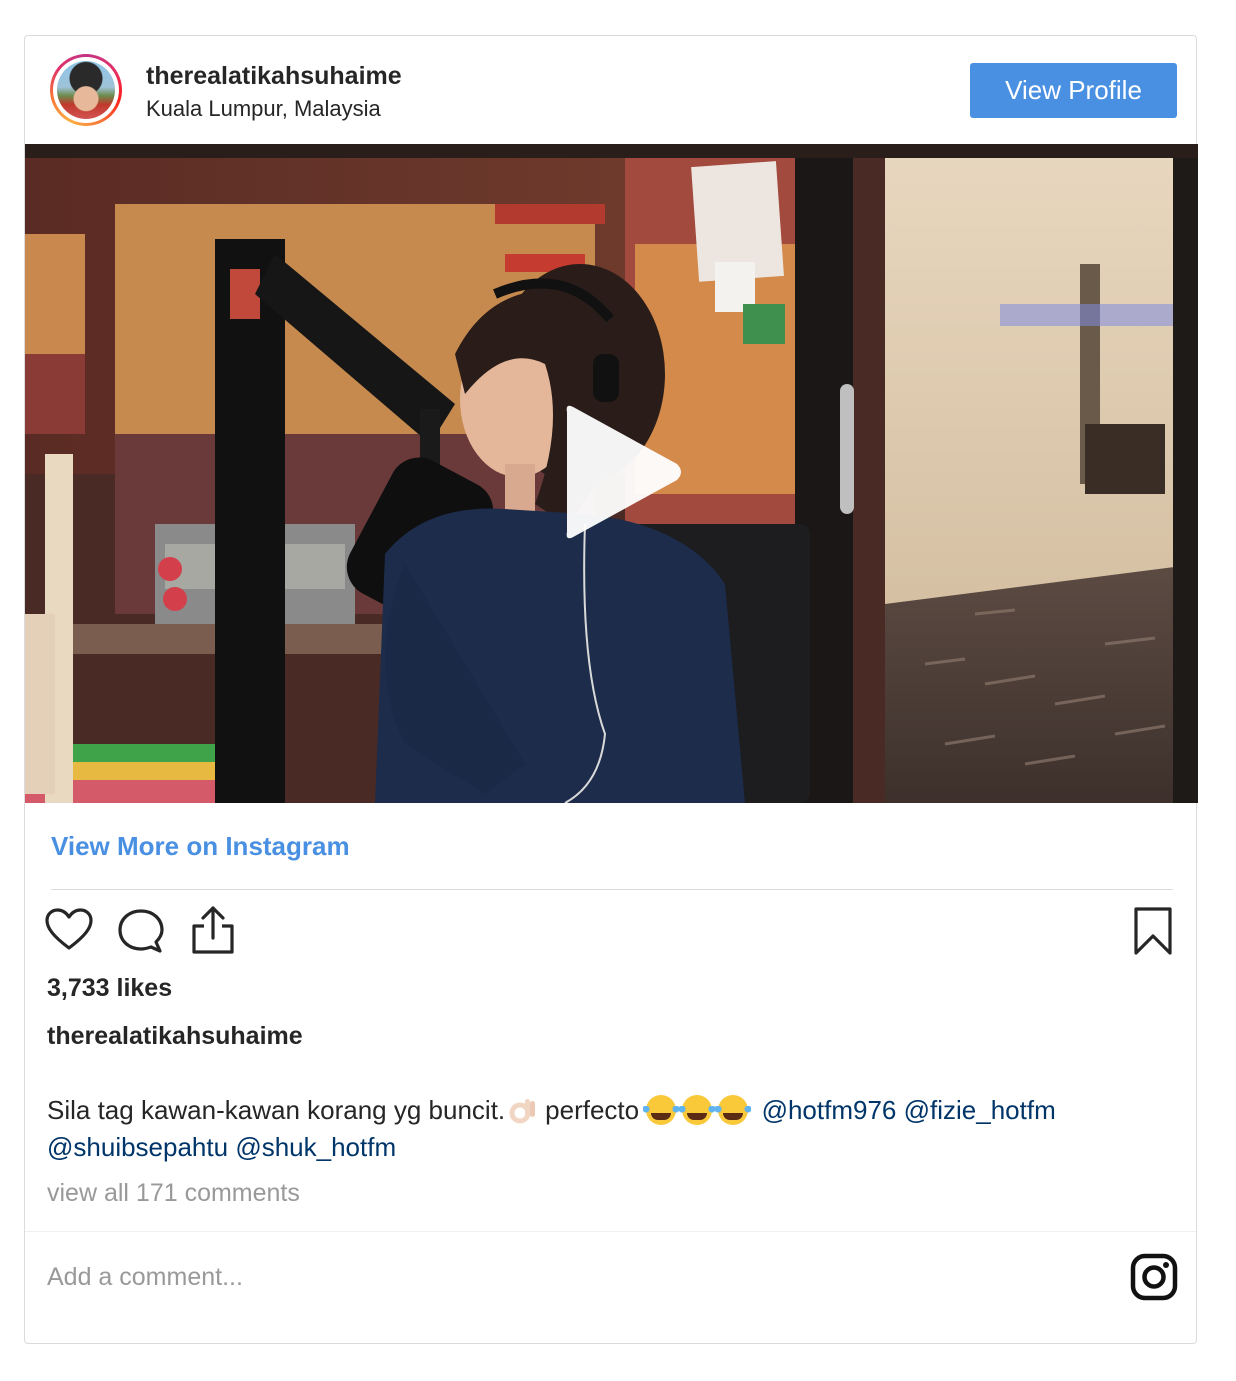 The height and width of the screenshot is (1381, 1236). What do you see at coordinates (137, 1147) in the screenshot?
I see `mention-link: @shuibsepahtu` at bounding box center [137, 1147].